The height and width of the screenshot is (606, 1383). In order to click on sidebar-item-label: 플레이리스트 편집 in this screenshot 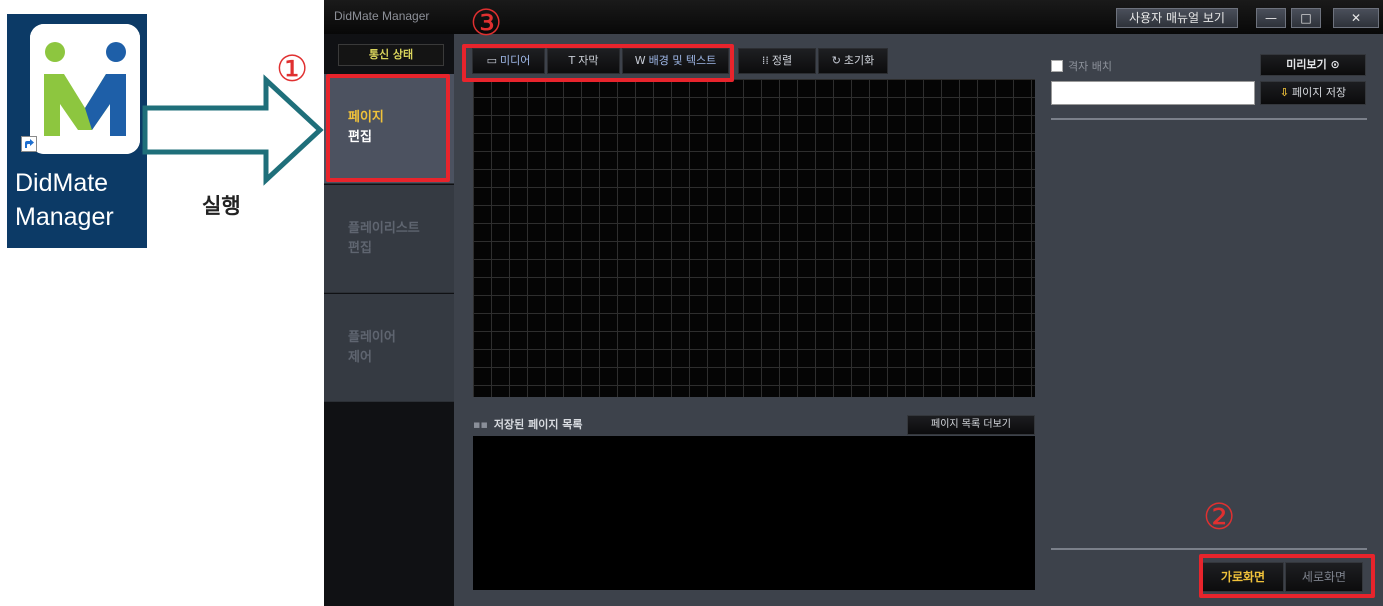, I will do `click(384, 239)`.